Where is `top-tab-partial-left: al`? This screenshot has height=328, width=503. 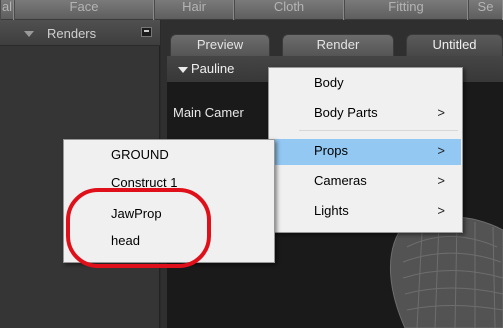
top-tab-partial-left: al is located at coordinates (7, 10).